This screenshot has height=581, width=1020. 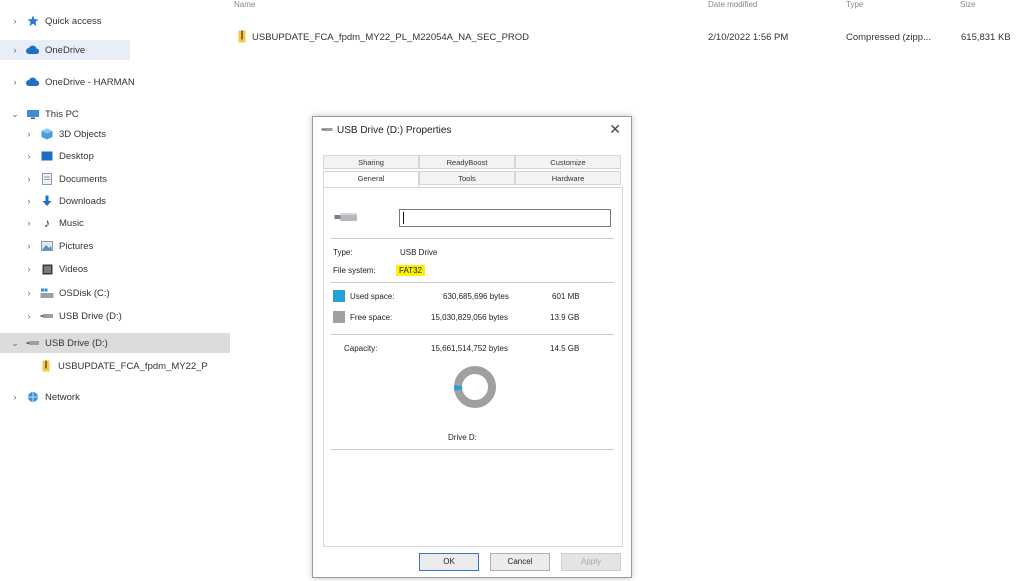 I want to click on usb-drive-large-icon, so click(x=346, y=218).